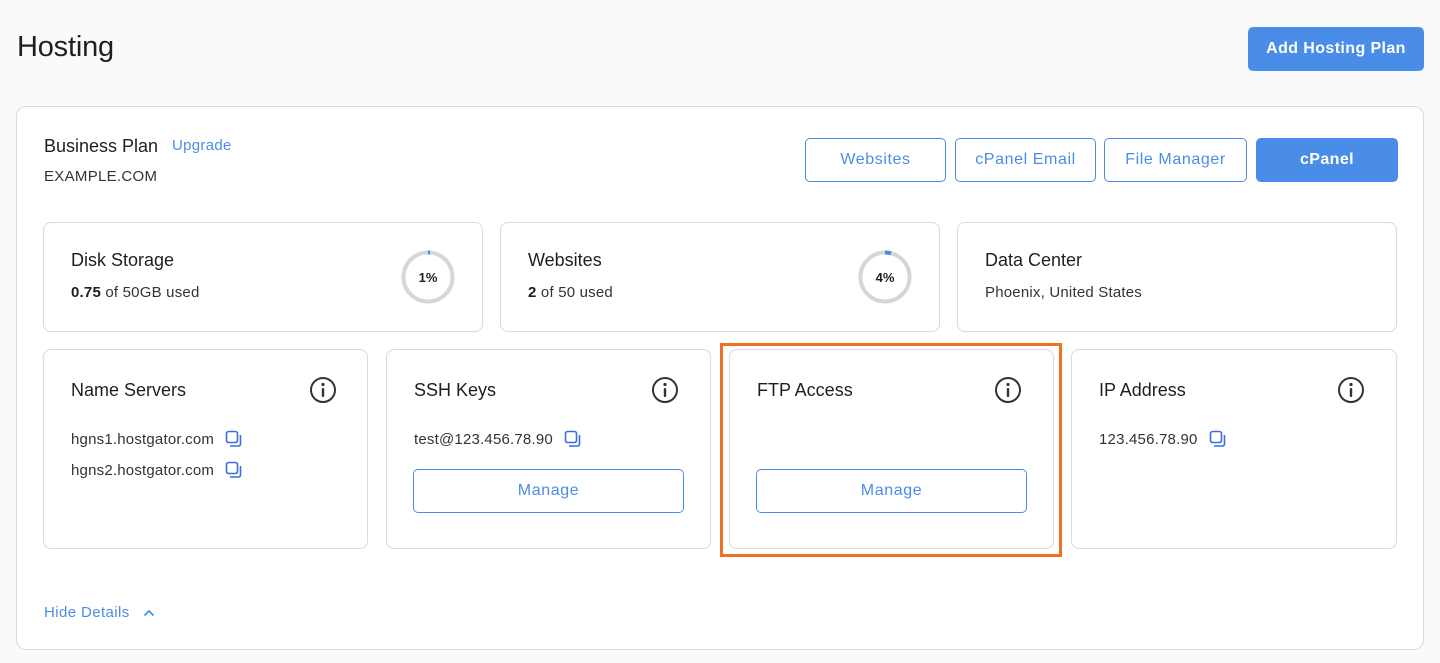 This screenshot has height=663, width=1440. What do you see at coordinates (143, 439) in the screenshot?
I see `name-server-1-text: hgns1.hostgator.com` at bounding box center [143, 439].